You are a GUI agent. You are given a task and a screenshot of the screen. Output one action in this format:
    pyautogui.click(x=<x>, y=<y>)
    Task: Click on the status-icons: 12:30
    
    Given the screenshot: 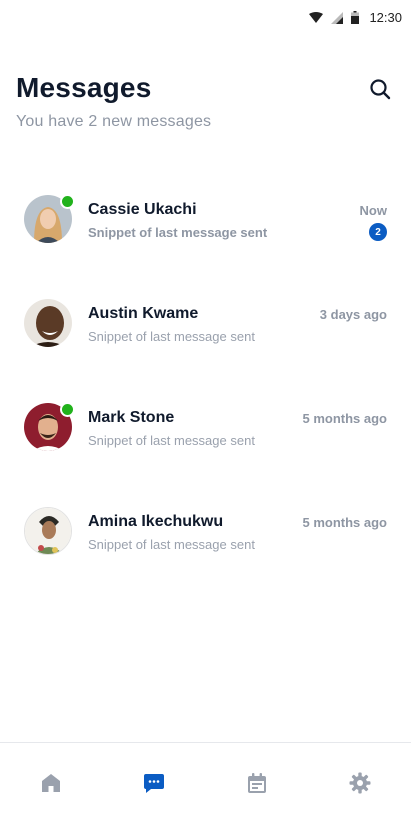 What is the action you would take?
    pyautogui.click(x=355, y=17)
    